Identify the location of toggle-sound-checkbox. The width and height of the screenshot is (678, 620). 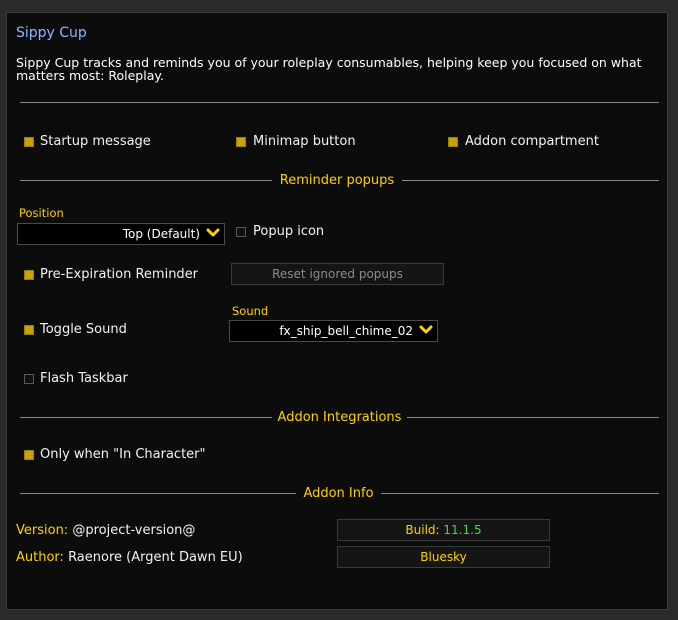
(29, 330).